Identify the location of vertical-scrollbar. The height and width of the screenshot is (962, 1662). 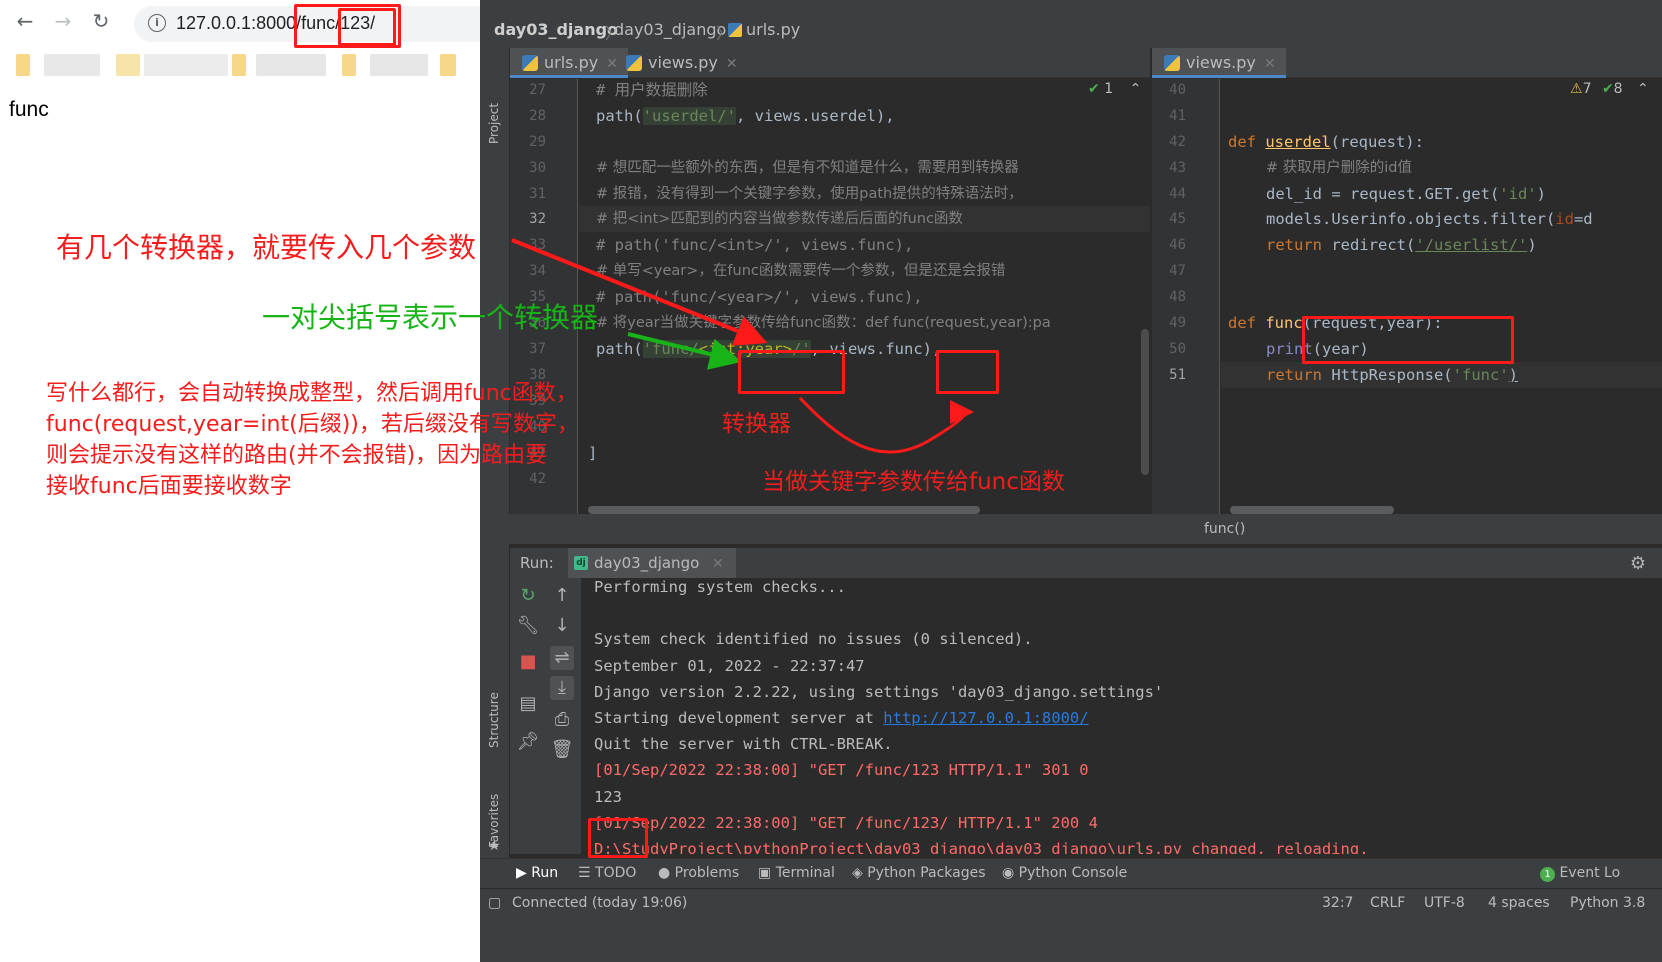
(1145, 402).